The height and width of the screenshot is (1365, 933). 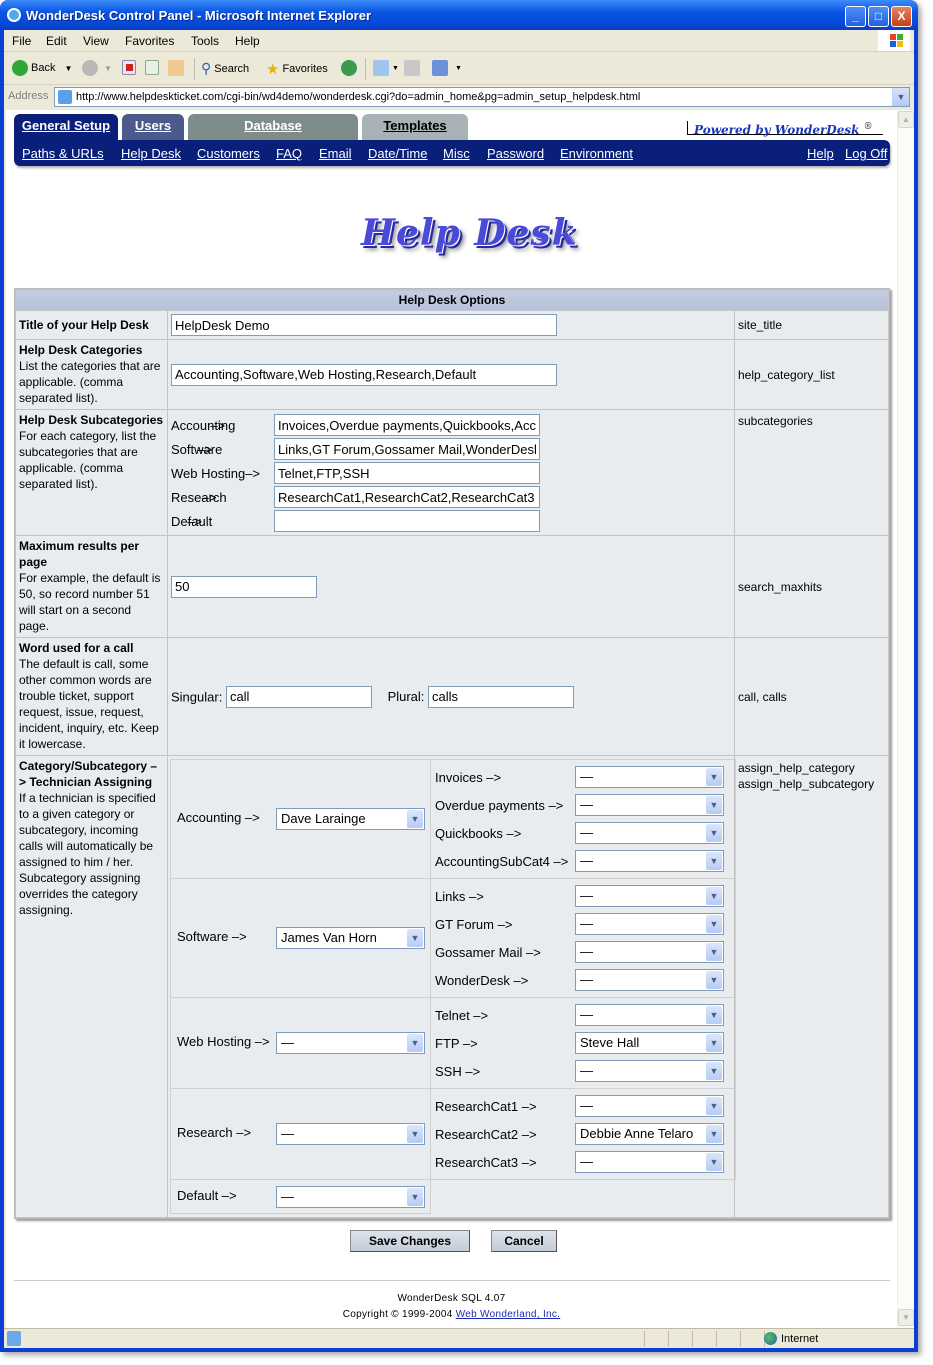 What do you see at coordinates (273, 127) in the screenshot?
I see `tab-database: Database` at bounding box center [273, 127].